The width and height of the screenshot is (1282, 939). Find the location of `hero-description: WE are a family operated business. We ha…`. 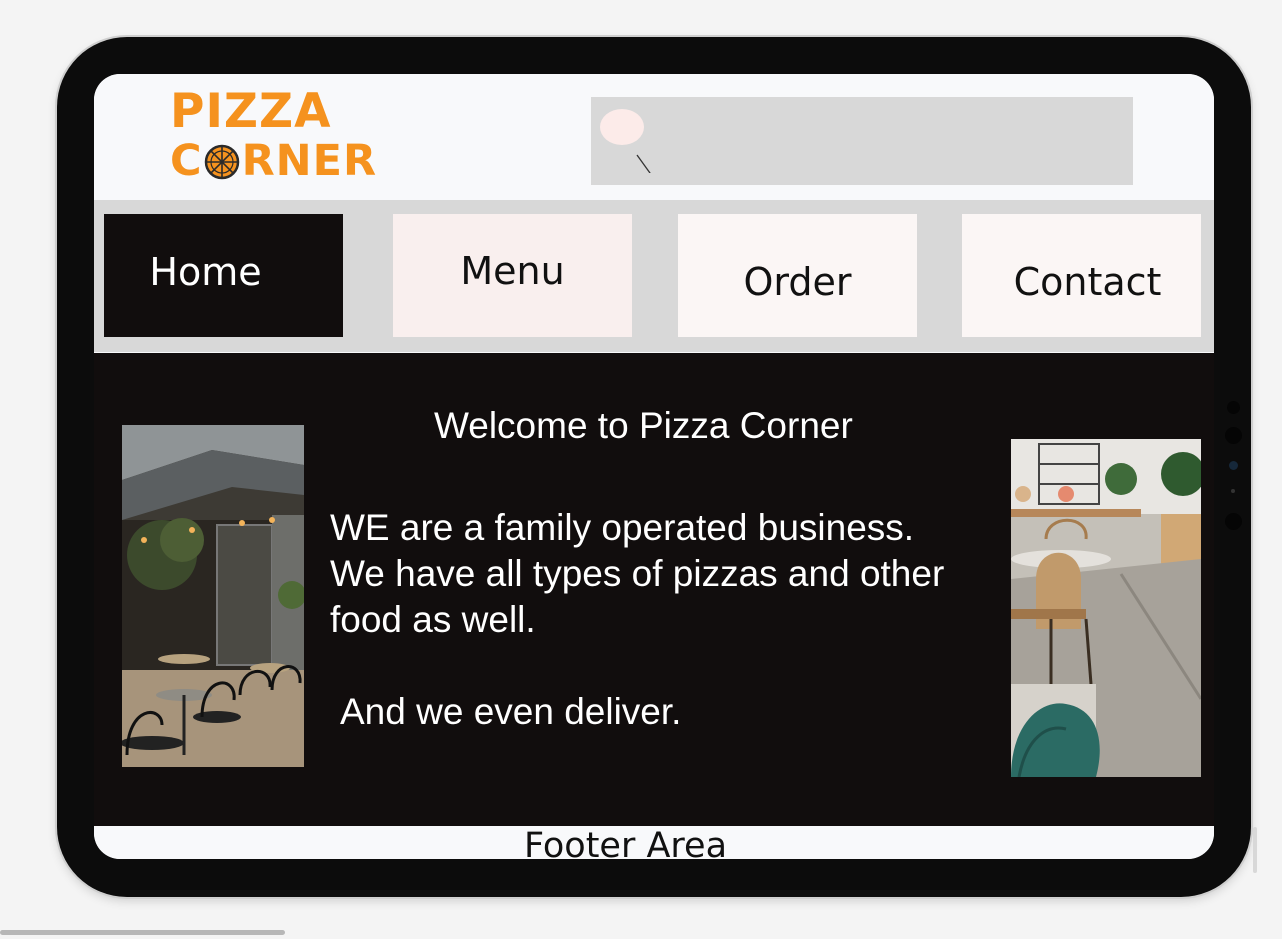

hero-description: WE are a family operated business. We ha… is located at coordinates (637, 573).